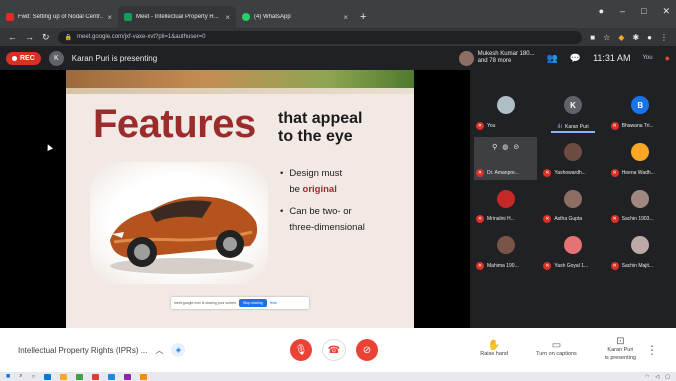 The width and height of the screenshot is (676, 381). Describe the element at coordinates (23, 58) in the screenshot. I see `recording-badge: REC` at that location.